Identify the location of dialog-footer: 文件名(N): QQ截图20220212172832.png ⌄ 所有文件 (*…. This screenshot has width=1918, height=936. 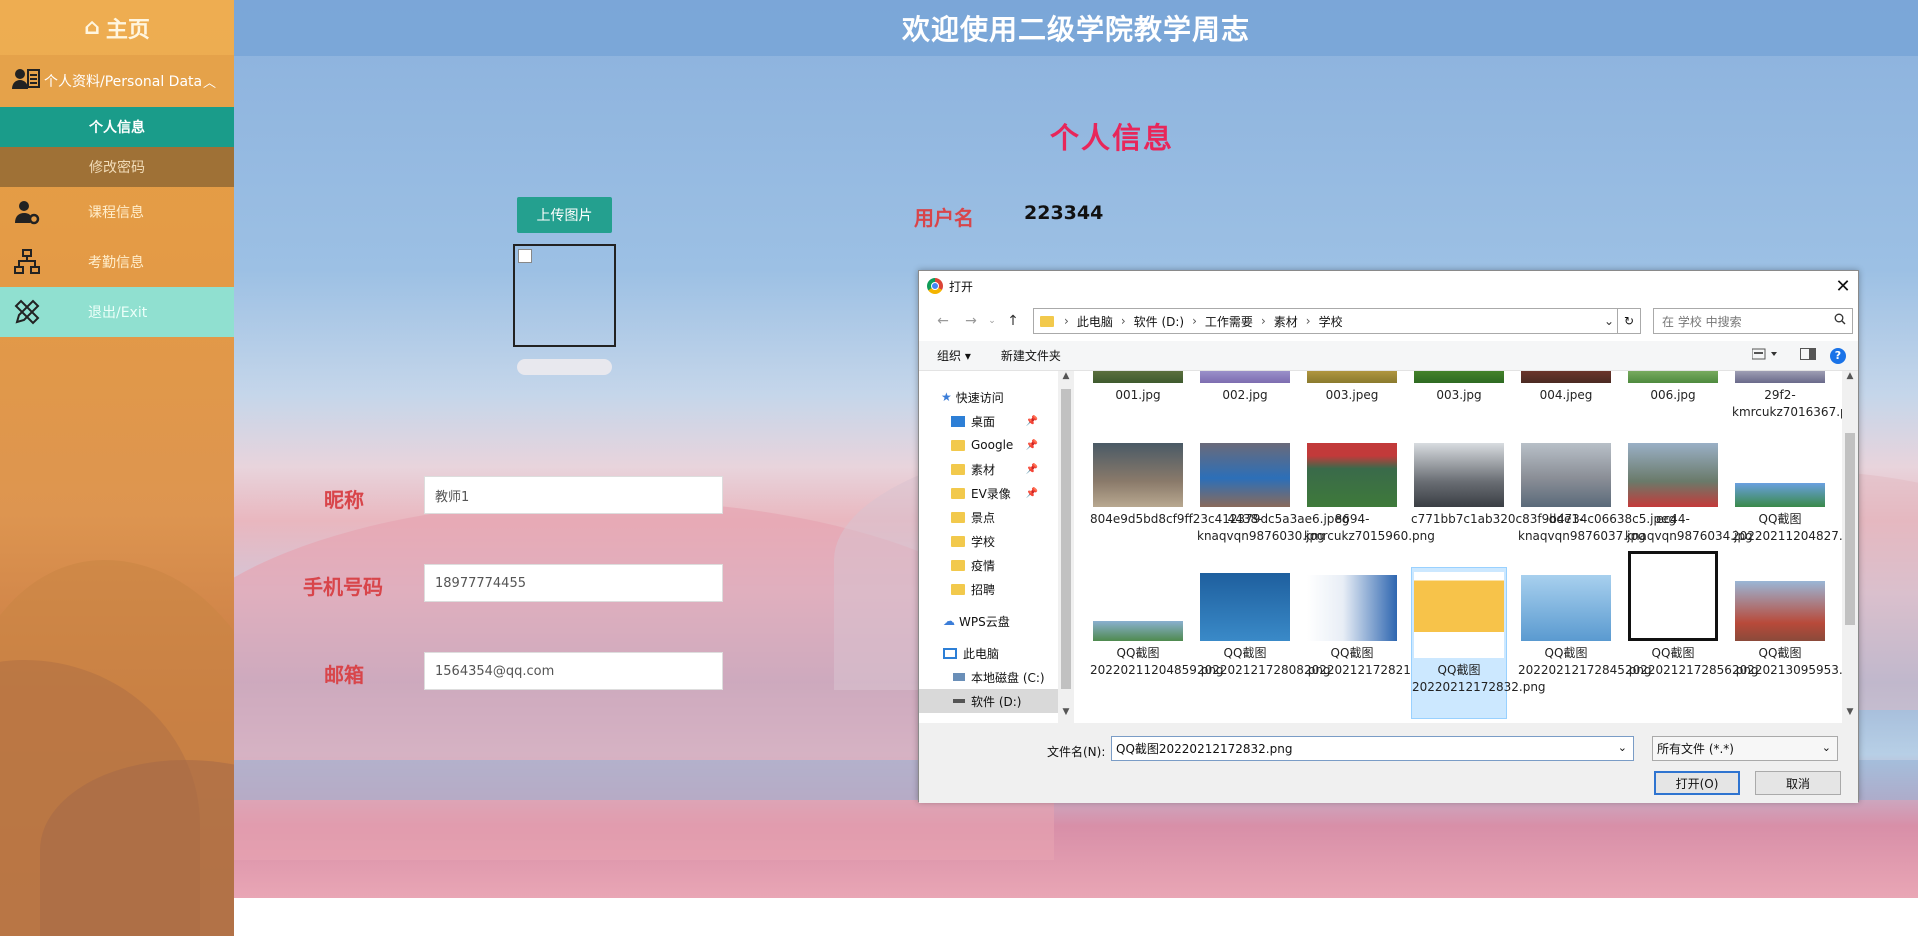
(1388, 763).